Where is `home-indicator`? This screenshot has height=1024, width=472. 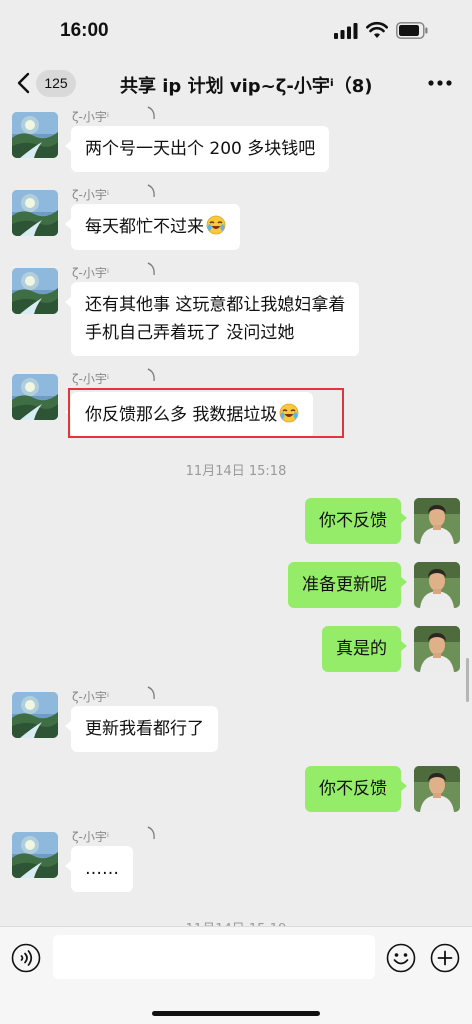
home-indicator is located at coordinates (236, 1013).